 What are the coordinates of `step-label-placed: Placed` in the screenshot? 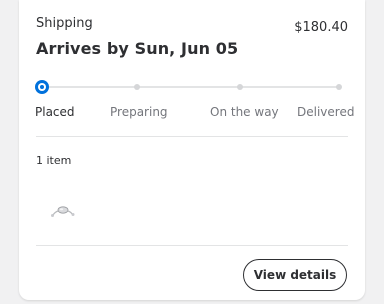 It's located at (55, 112).